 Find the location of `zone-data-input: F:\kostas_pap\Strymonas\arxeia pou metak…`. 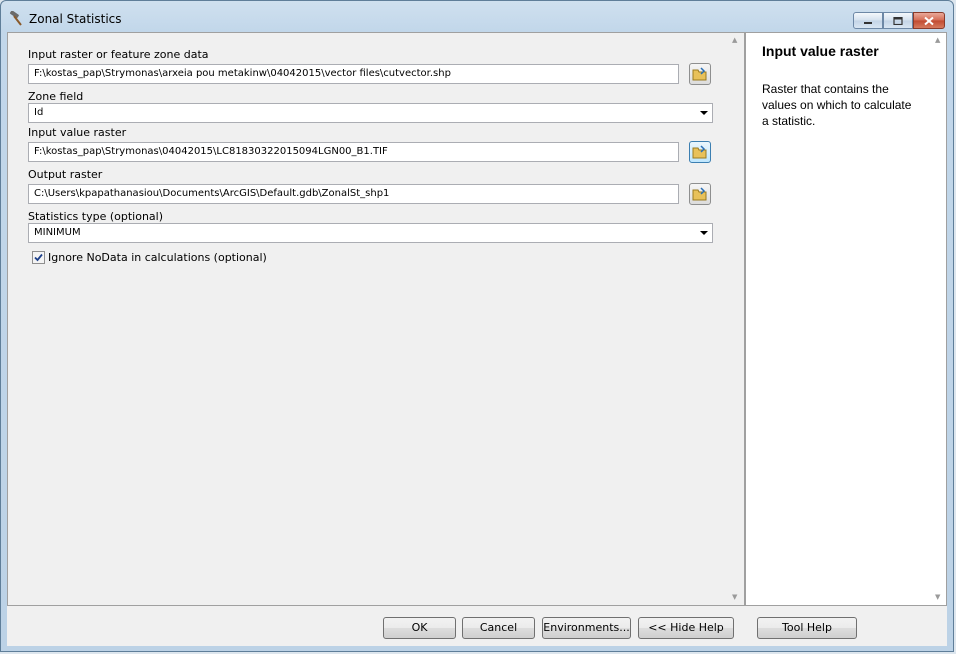

zone-data-input: F:\kostas_pap\Strymonas\arxeia pou metak… is located at coordinates (353, 74).